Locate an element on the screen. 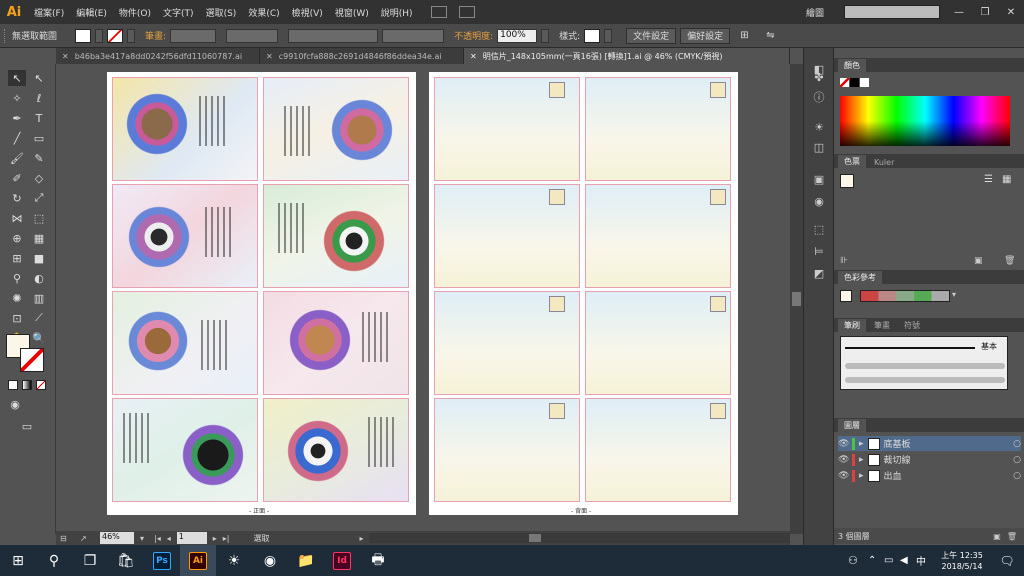 The height and width of the screenshot is (576, 1024). search-icon: ⚲ is located at coordinates (54, 560).